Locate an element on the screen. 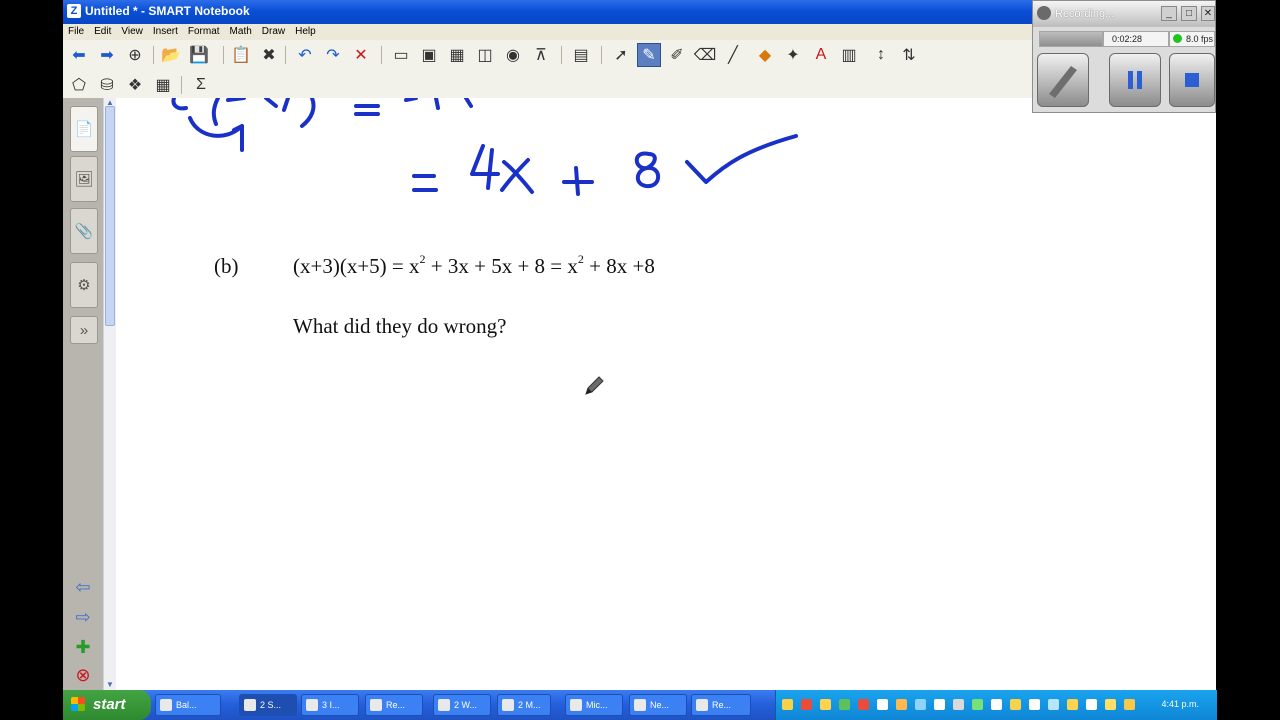 Image resolution: width=1280 pixels, height=720 pixels. forward-icon: ➡ is located at coordinates (107, 55).